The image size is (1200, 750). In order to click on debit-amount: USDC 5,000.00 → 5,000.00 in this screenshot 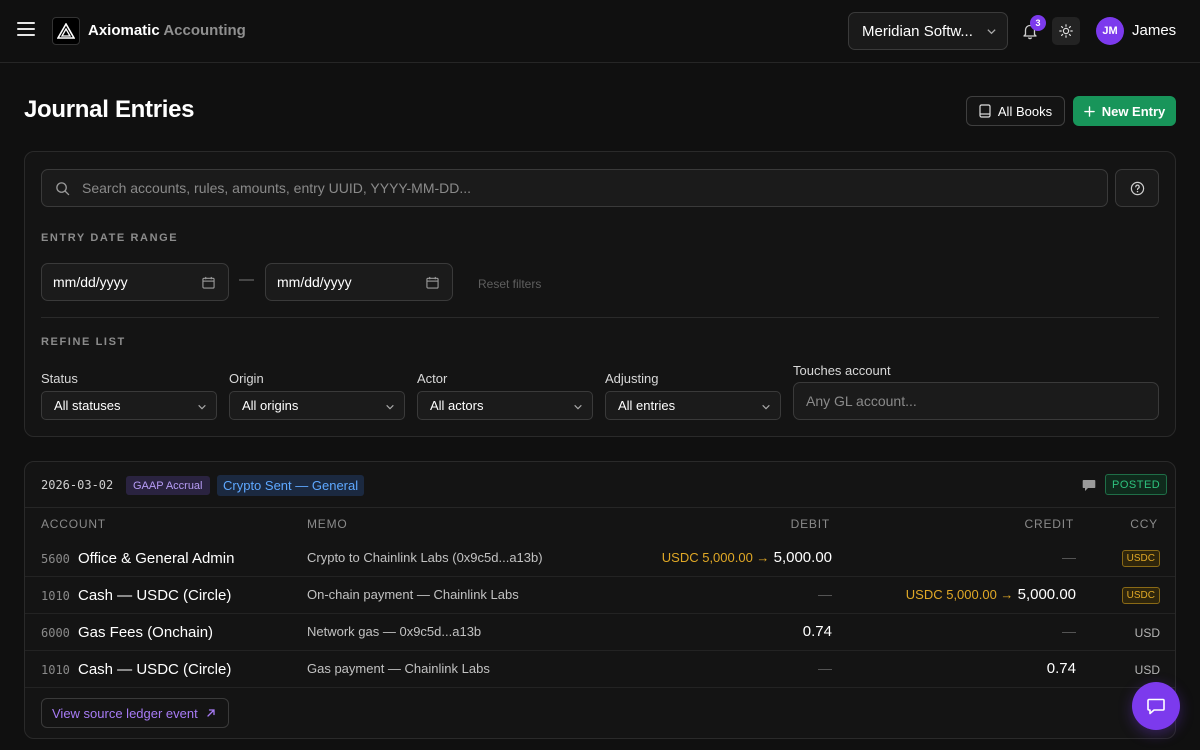, I will do `click(747, 557)`.